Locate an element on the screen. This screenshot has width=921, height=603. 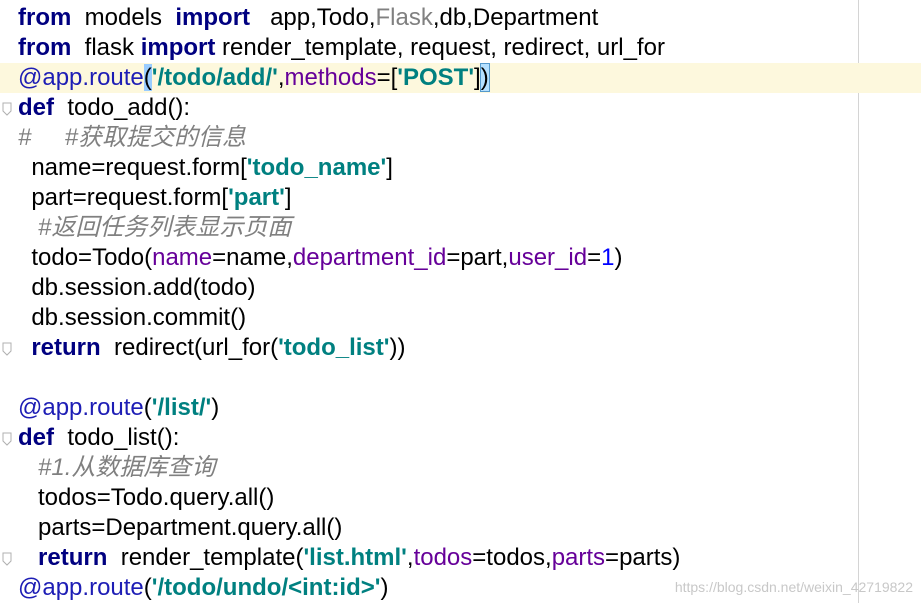
code-line: def todo_add(): is located at coordinates (460, 108).